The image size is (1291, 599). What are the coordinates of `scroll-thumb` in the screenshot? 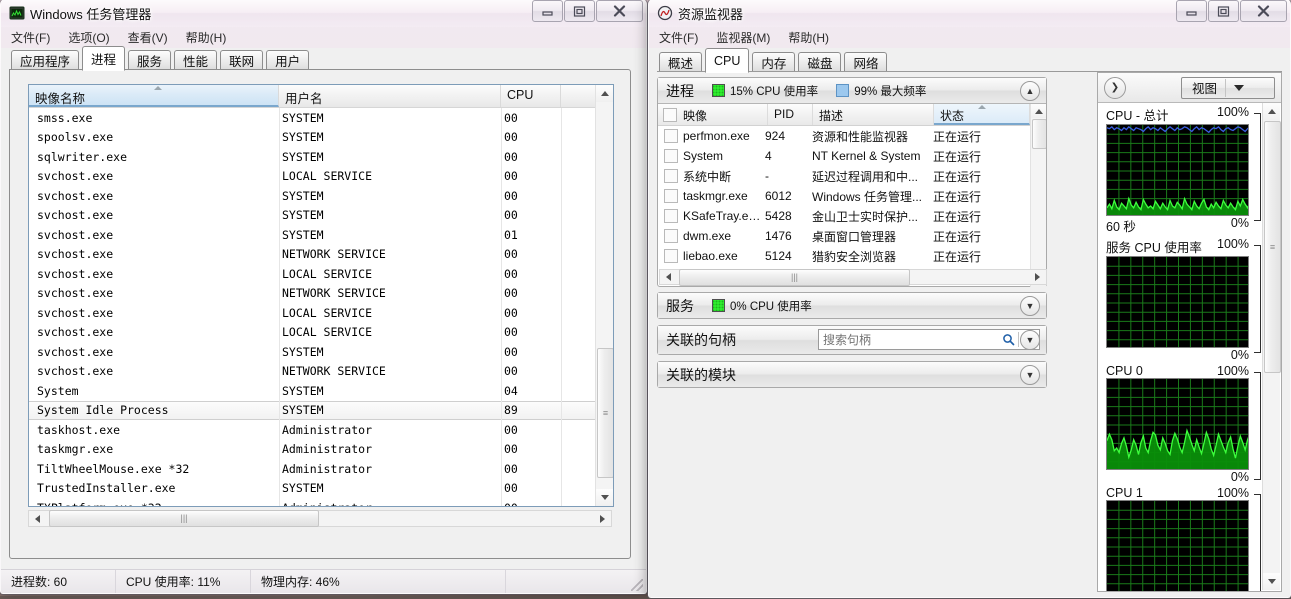 It's located at (1039, 134).